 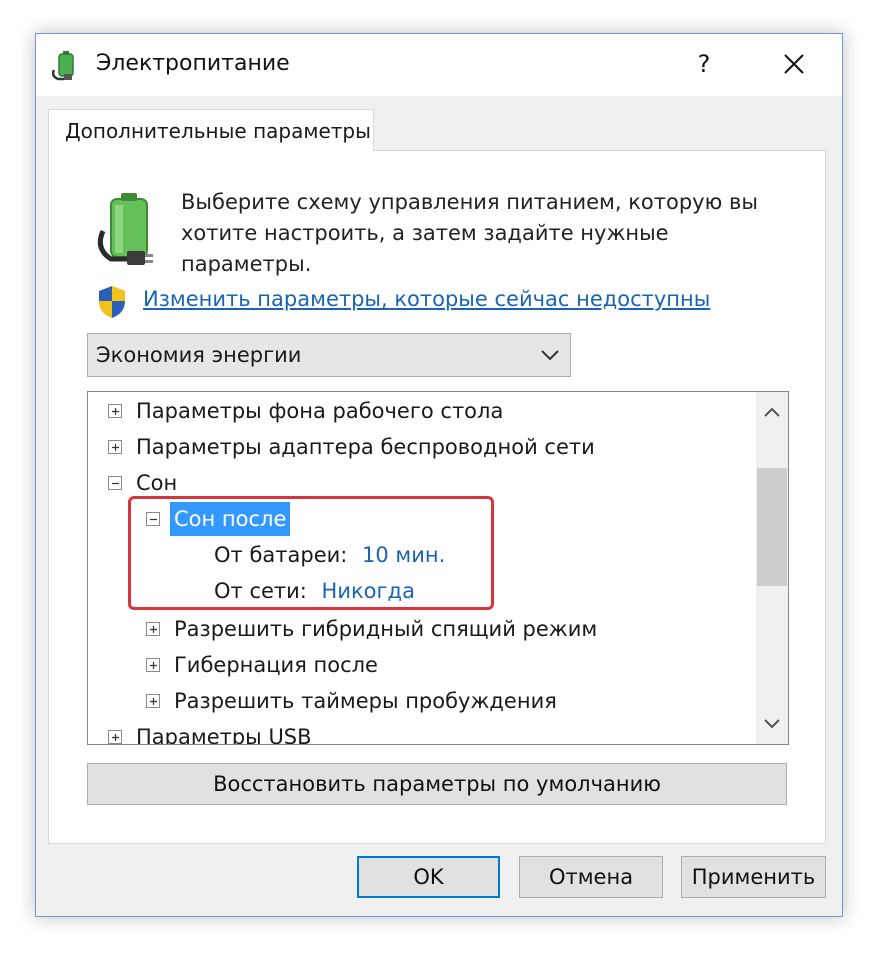 I want to click on tree-item-hybrid-sleep: Разрешить гибридный спящий режим, so click(x=444, y=629).